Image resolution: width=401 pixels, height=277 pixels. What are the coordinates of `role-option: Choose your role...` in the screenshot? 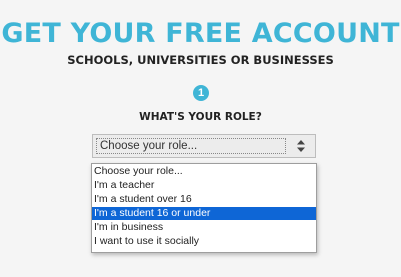 It's located at (204, 171).